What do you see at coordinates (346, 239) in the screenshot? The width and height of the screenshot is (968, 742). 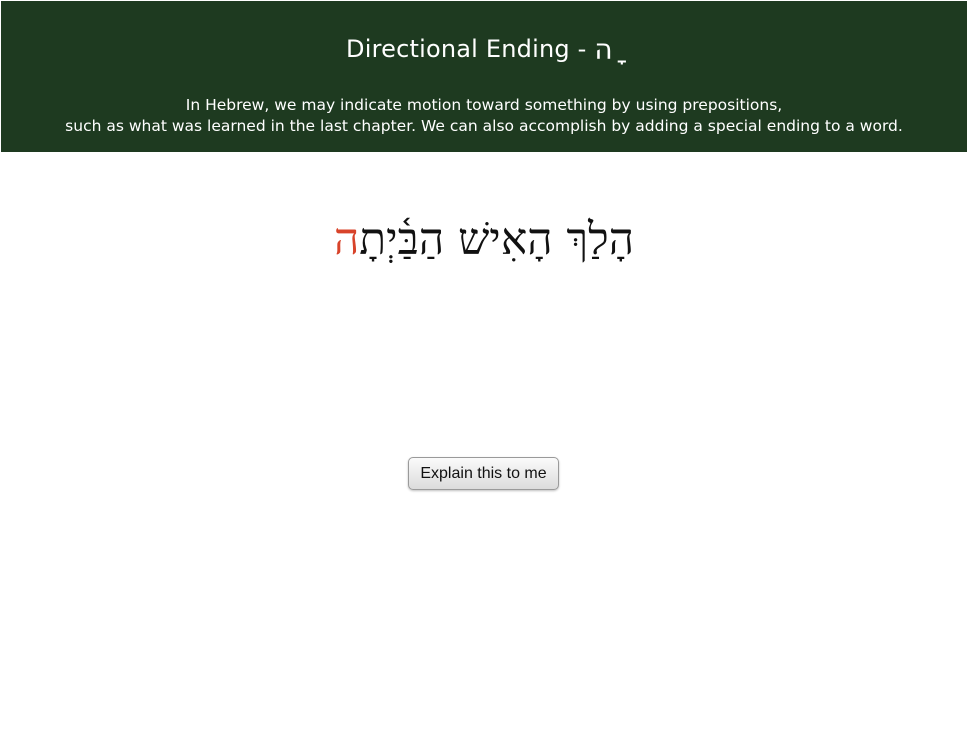 I see `directional-ending-highlight: ה` at bounding box center [346, 239].